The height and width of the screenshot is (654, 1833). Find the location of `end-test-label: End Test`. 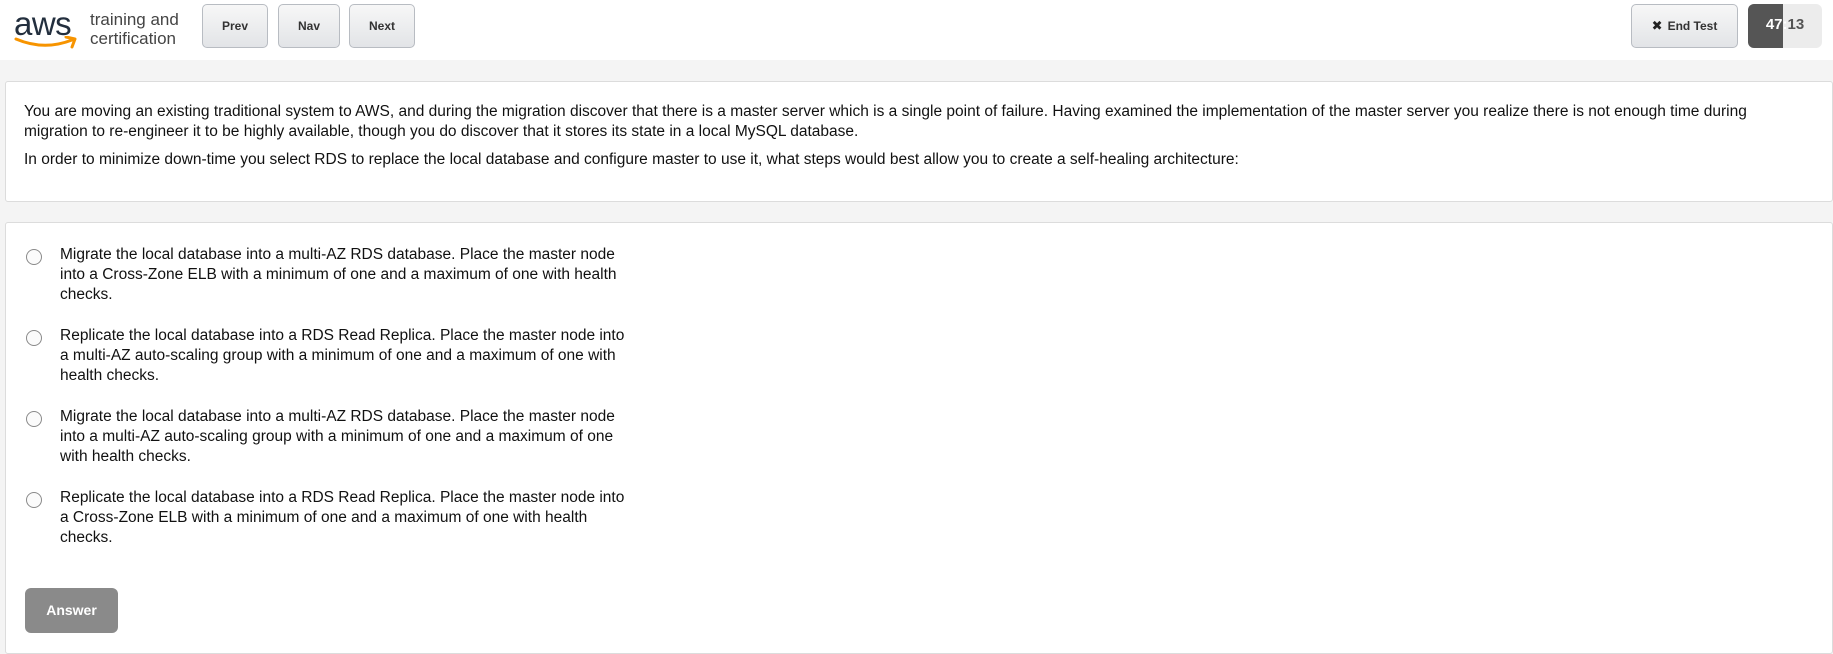

end-test-label: End Test is located at coordinates (1692, 26).